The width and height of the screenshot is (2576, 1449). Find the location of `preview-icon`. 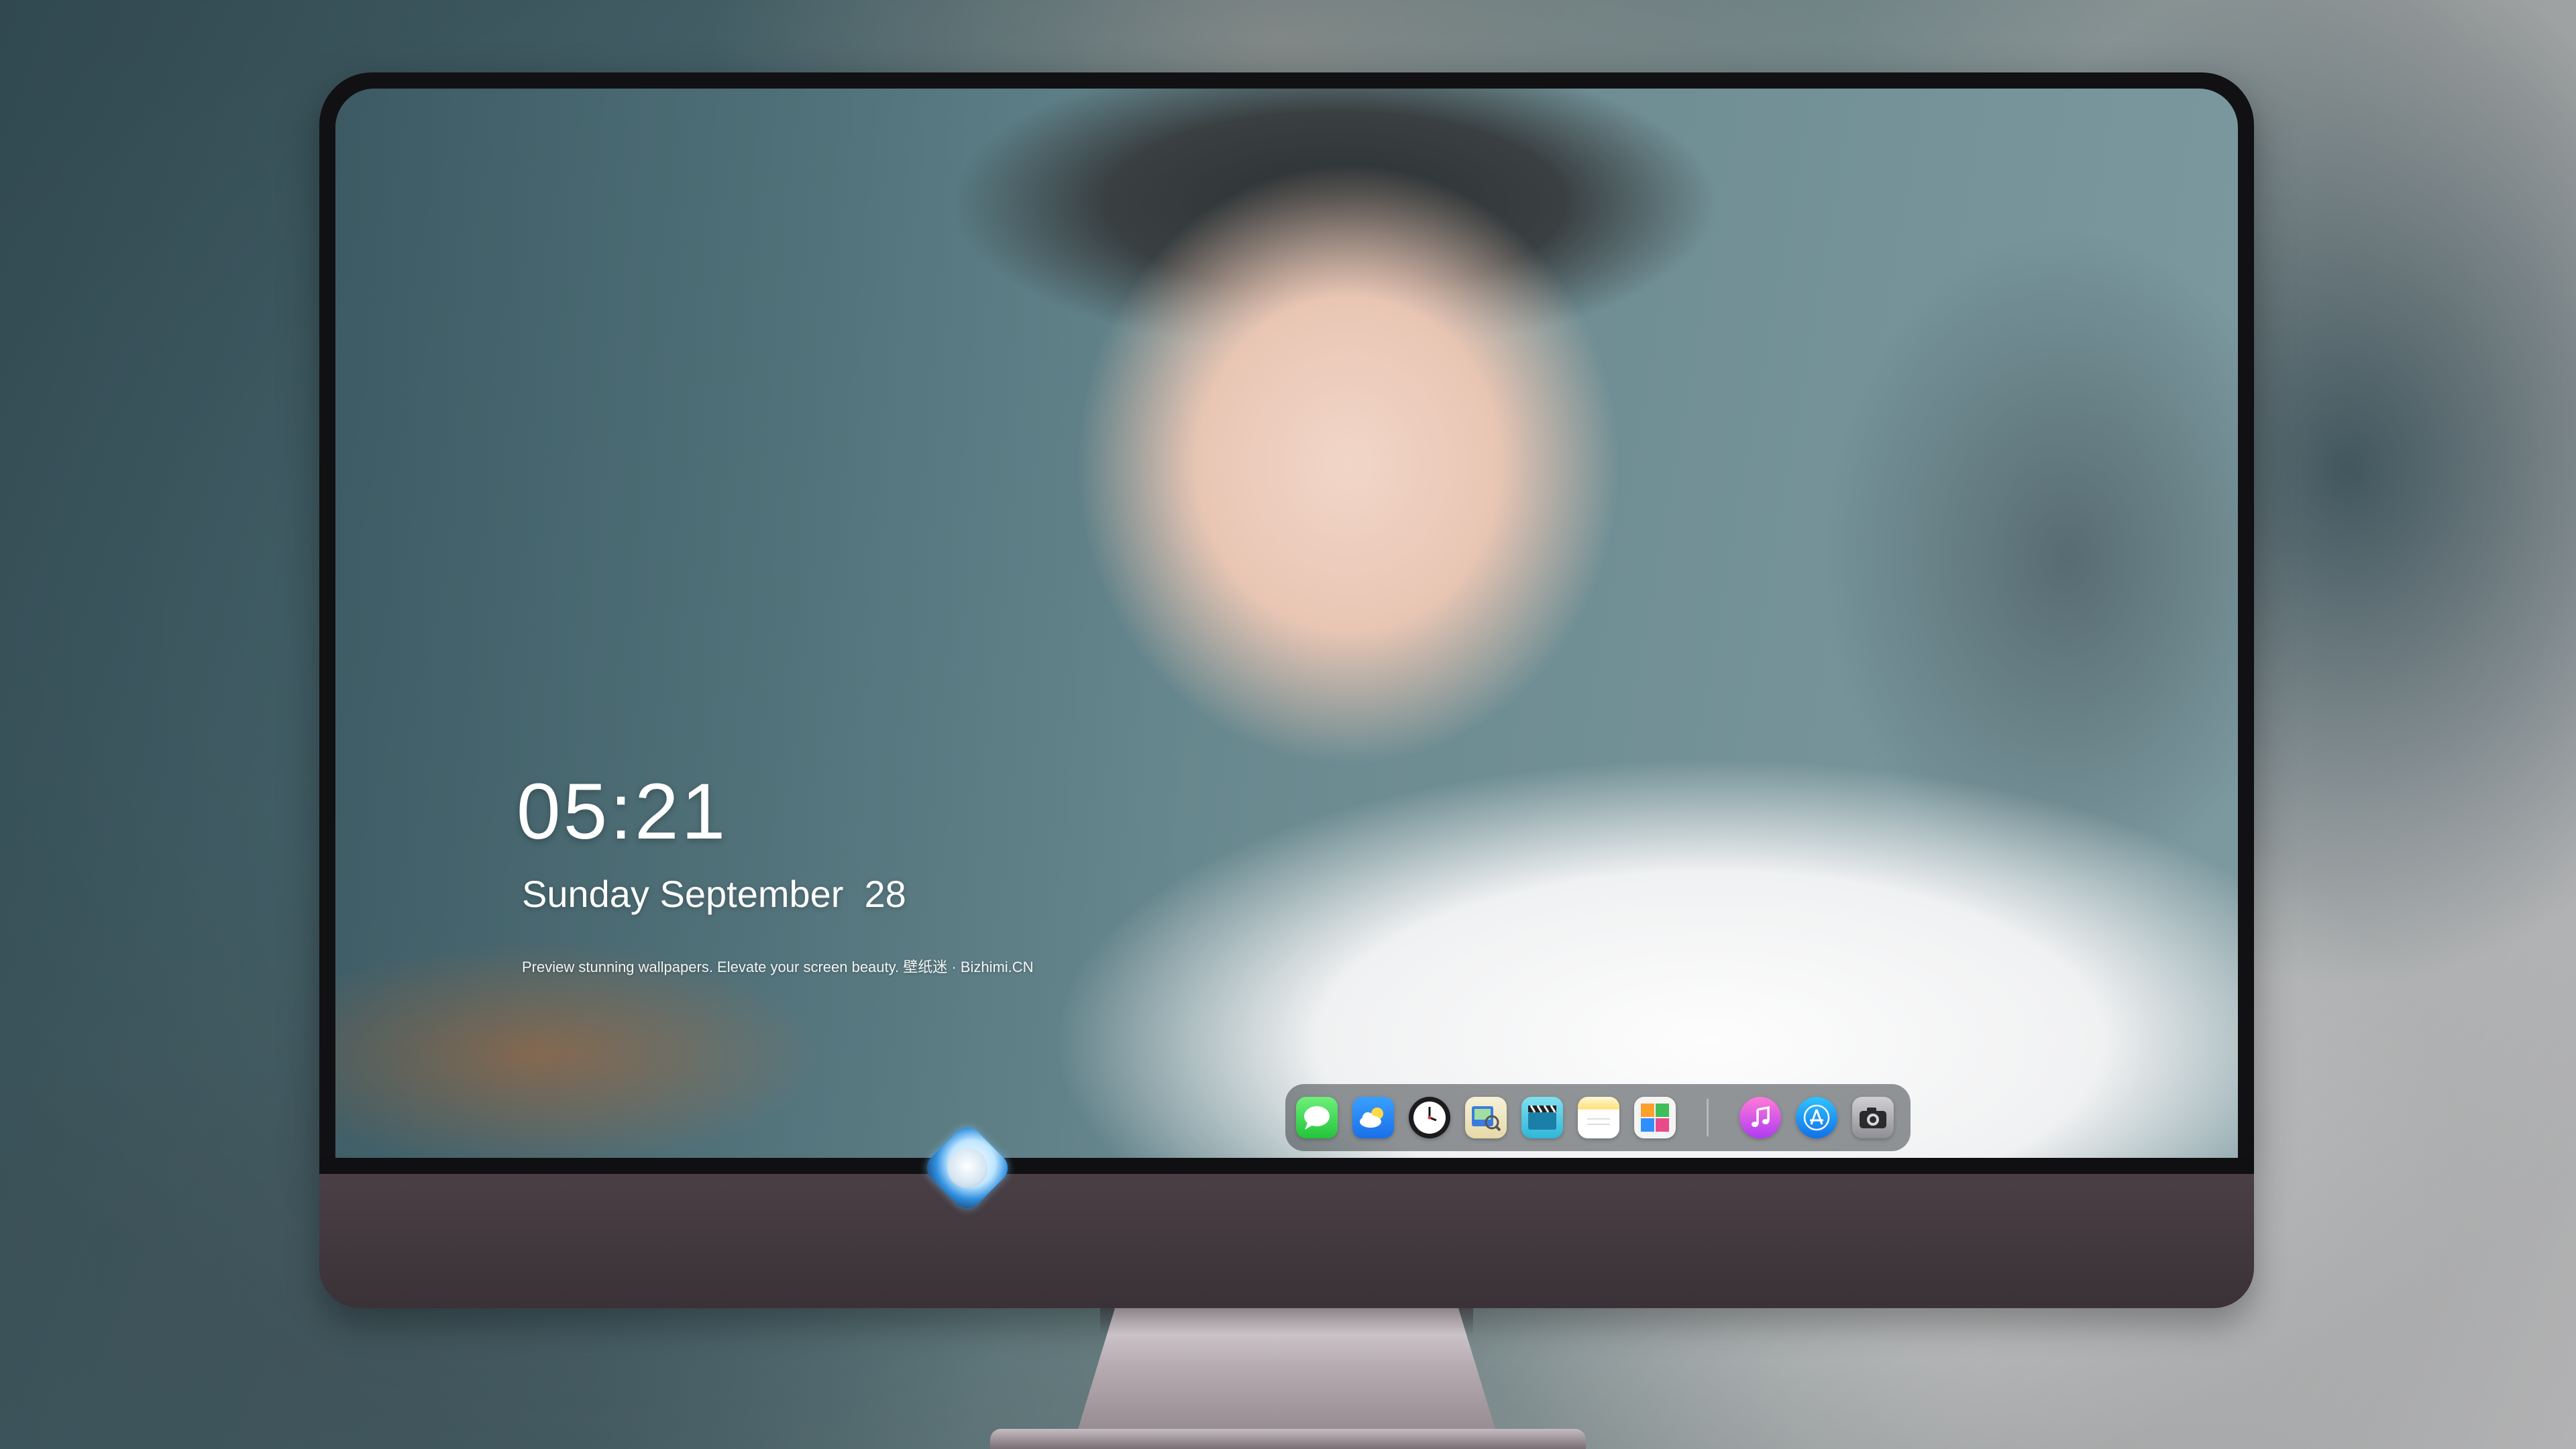

preview-icon is located at coordinates (1486, 1117).